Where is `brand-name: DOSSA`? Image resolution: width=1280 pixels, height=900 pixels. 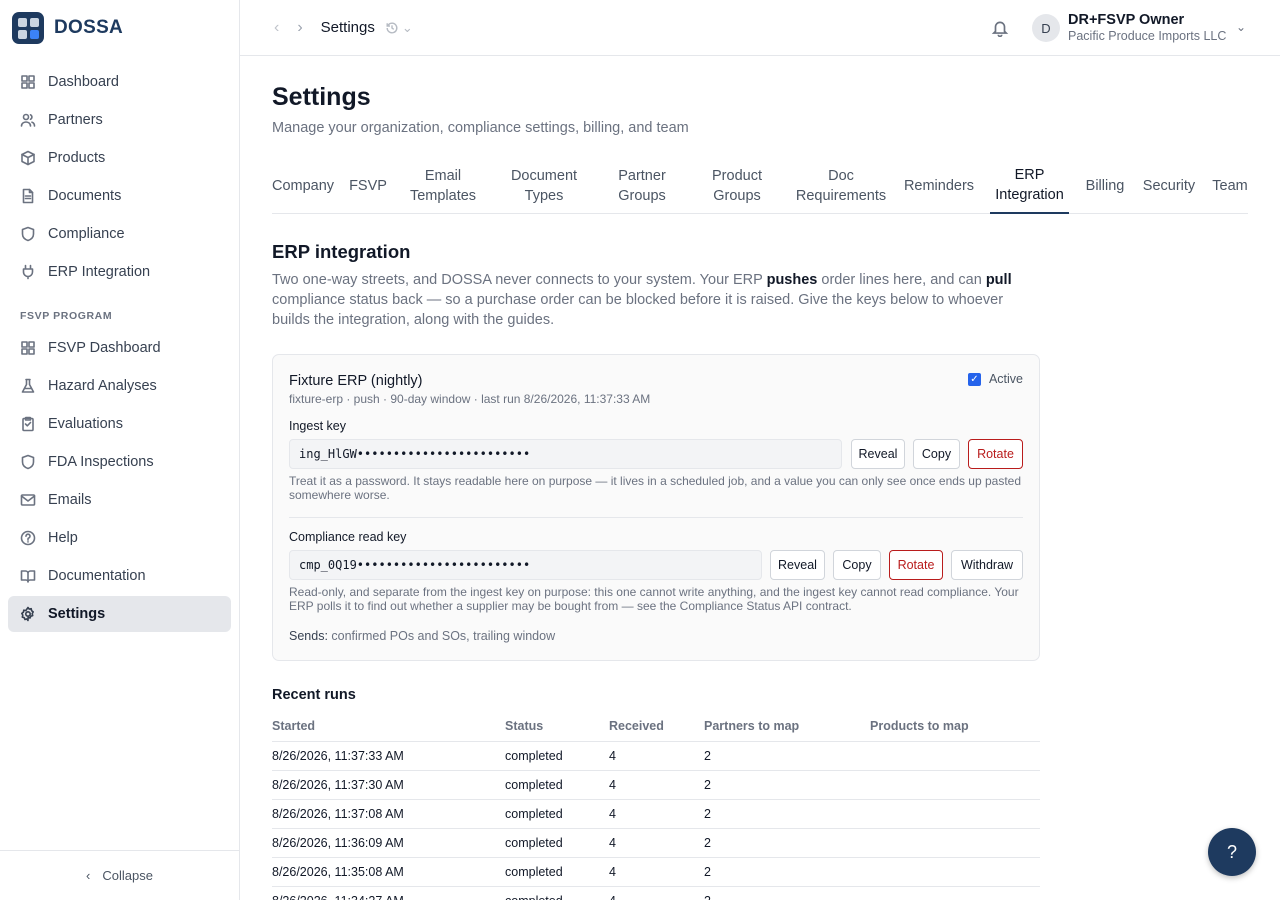 brand-name: DOSSA is located at coordinates (89, 27).